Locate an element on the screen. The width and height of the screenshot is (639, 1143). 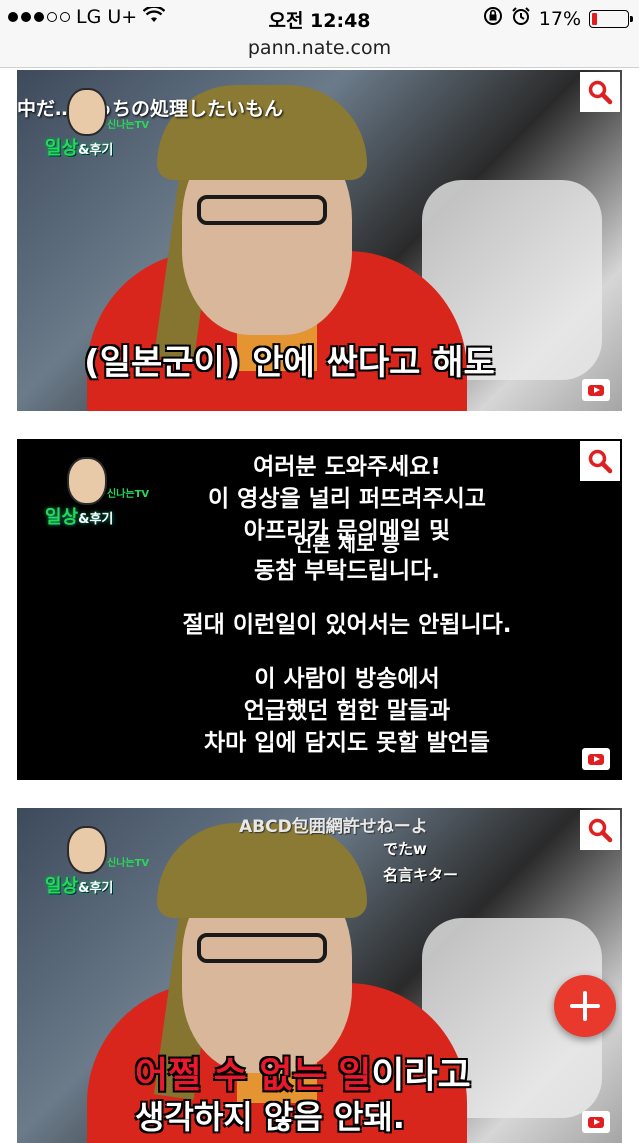
subtitle-caption-line2: 생각하지 않음 안돼. is located at coordinates (270, 1117).